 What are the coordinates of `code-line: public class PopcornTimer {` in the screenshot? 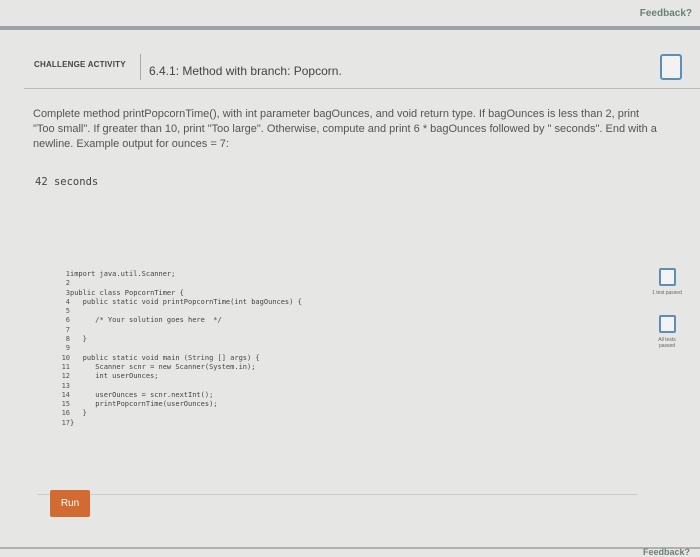 It's located at (354, 293).